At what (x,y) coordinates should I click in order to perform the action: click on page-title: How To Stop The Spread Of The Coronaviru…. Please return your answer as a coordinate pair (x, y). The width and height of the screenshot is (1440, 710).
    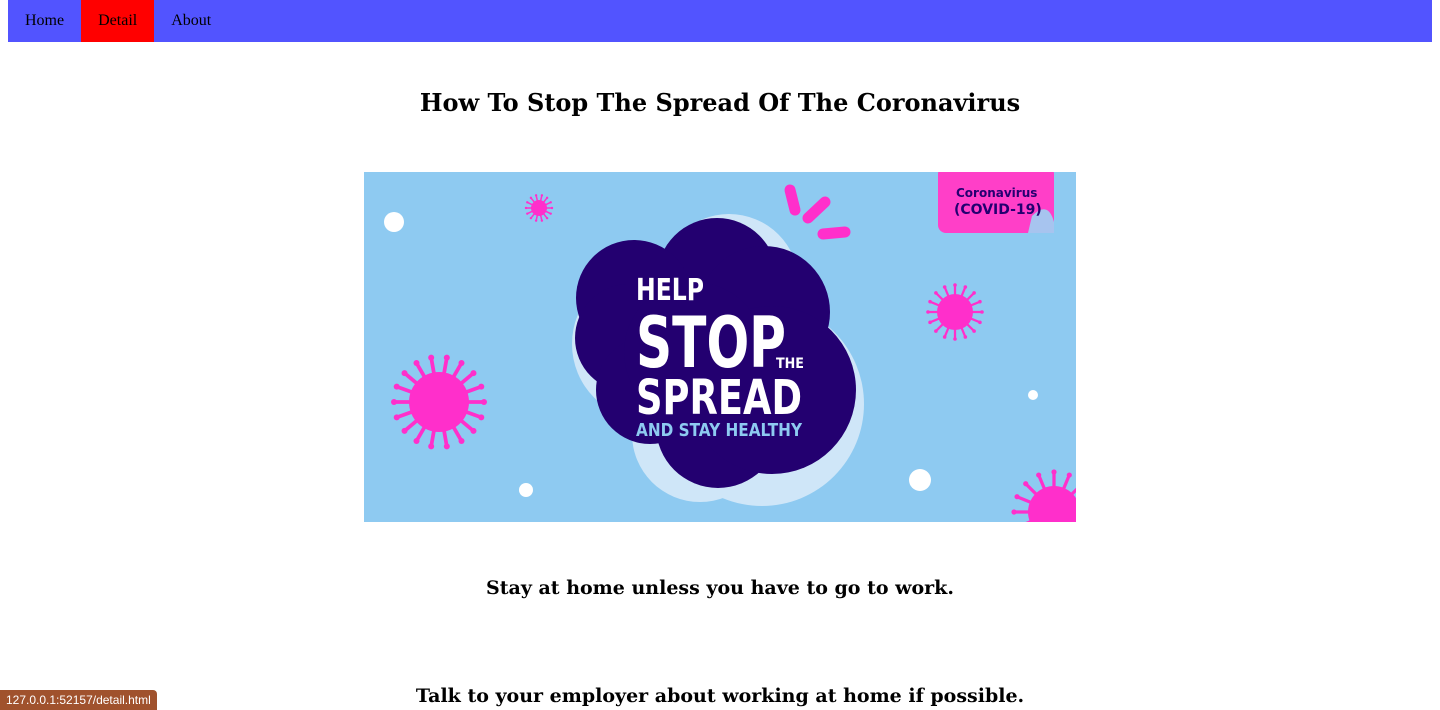
    Looking at the image, I should click on (720, 102).